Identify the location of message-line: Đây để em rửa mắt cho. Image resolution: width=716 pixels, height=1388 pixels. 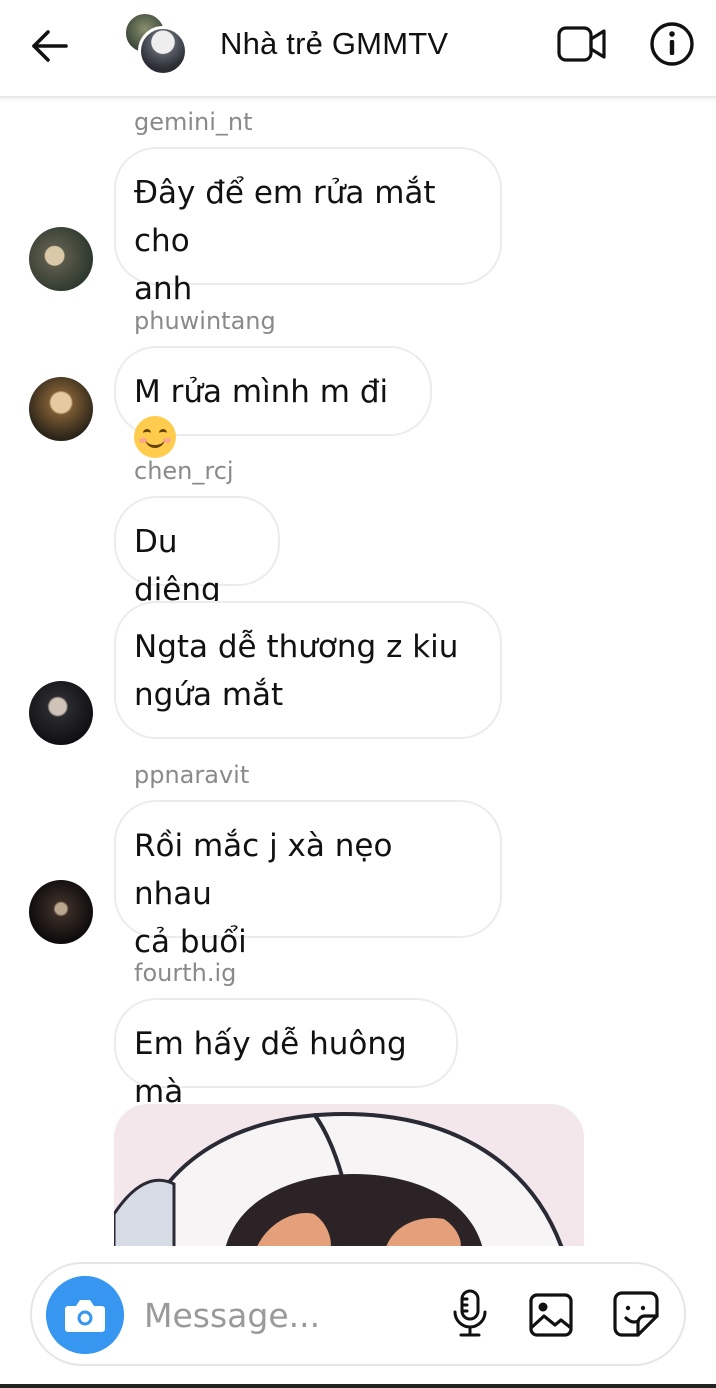
(285, 217).